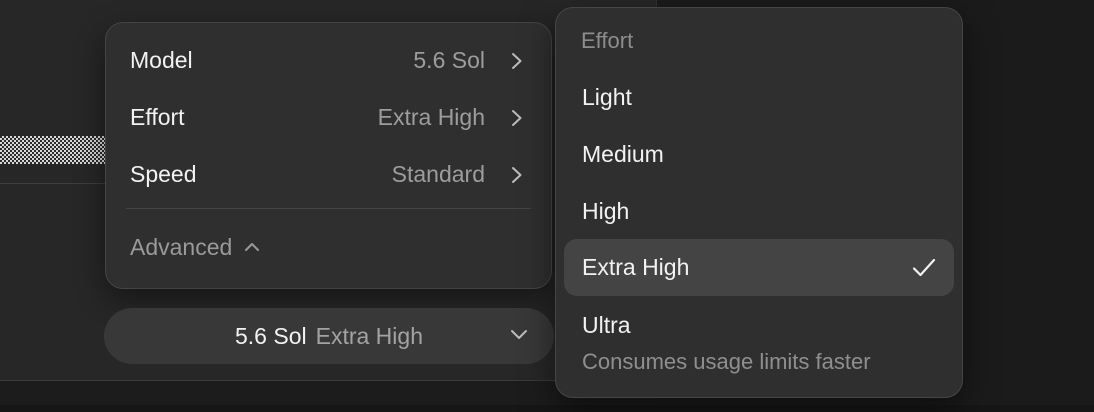 This screenshot has height=412, width=1094. Describe the element at coordinates (759, 154) in the screenshot. I see `effort-option-medium: Medium` at that location.